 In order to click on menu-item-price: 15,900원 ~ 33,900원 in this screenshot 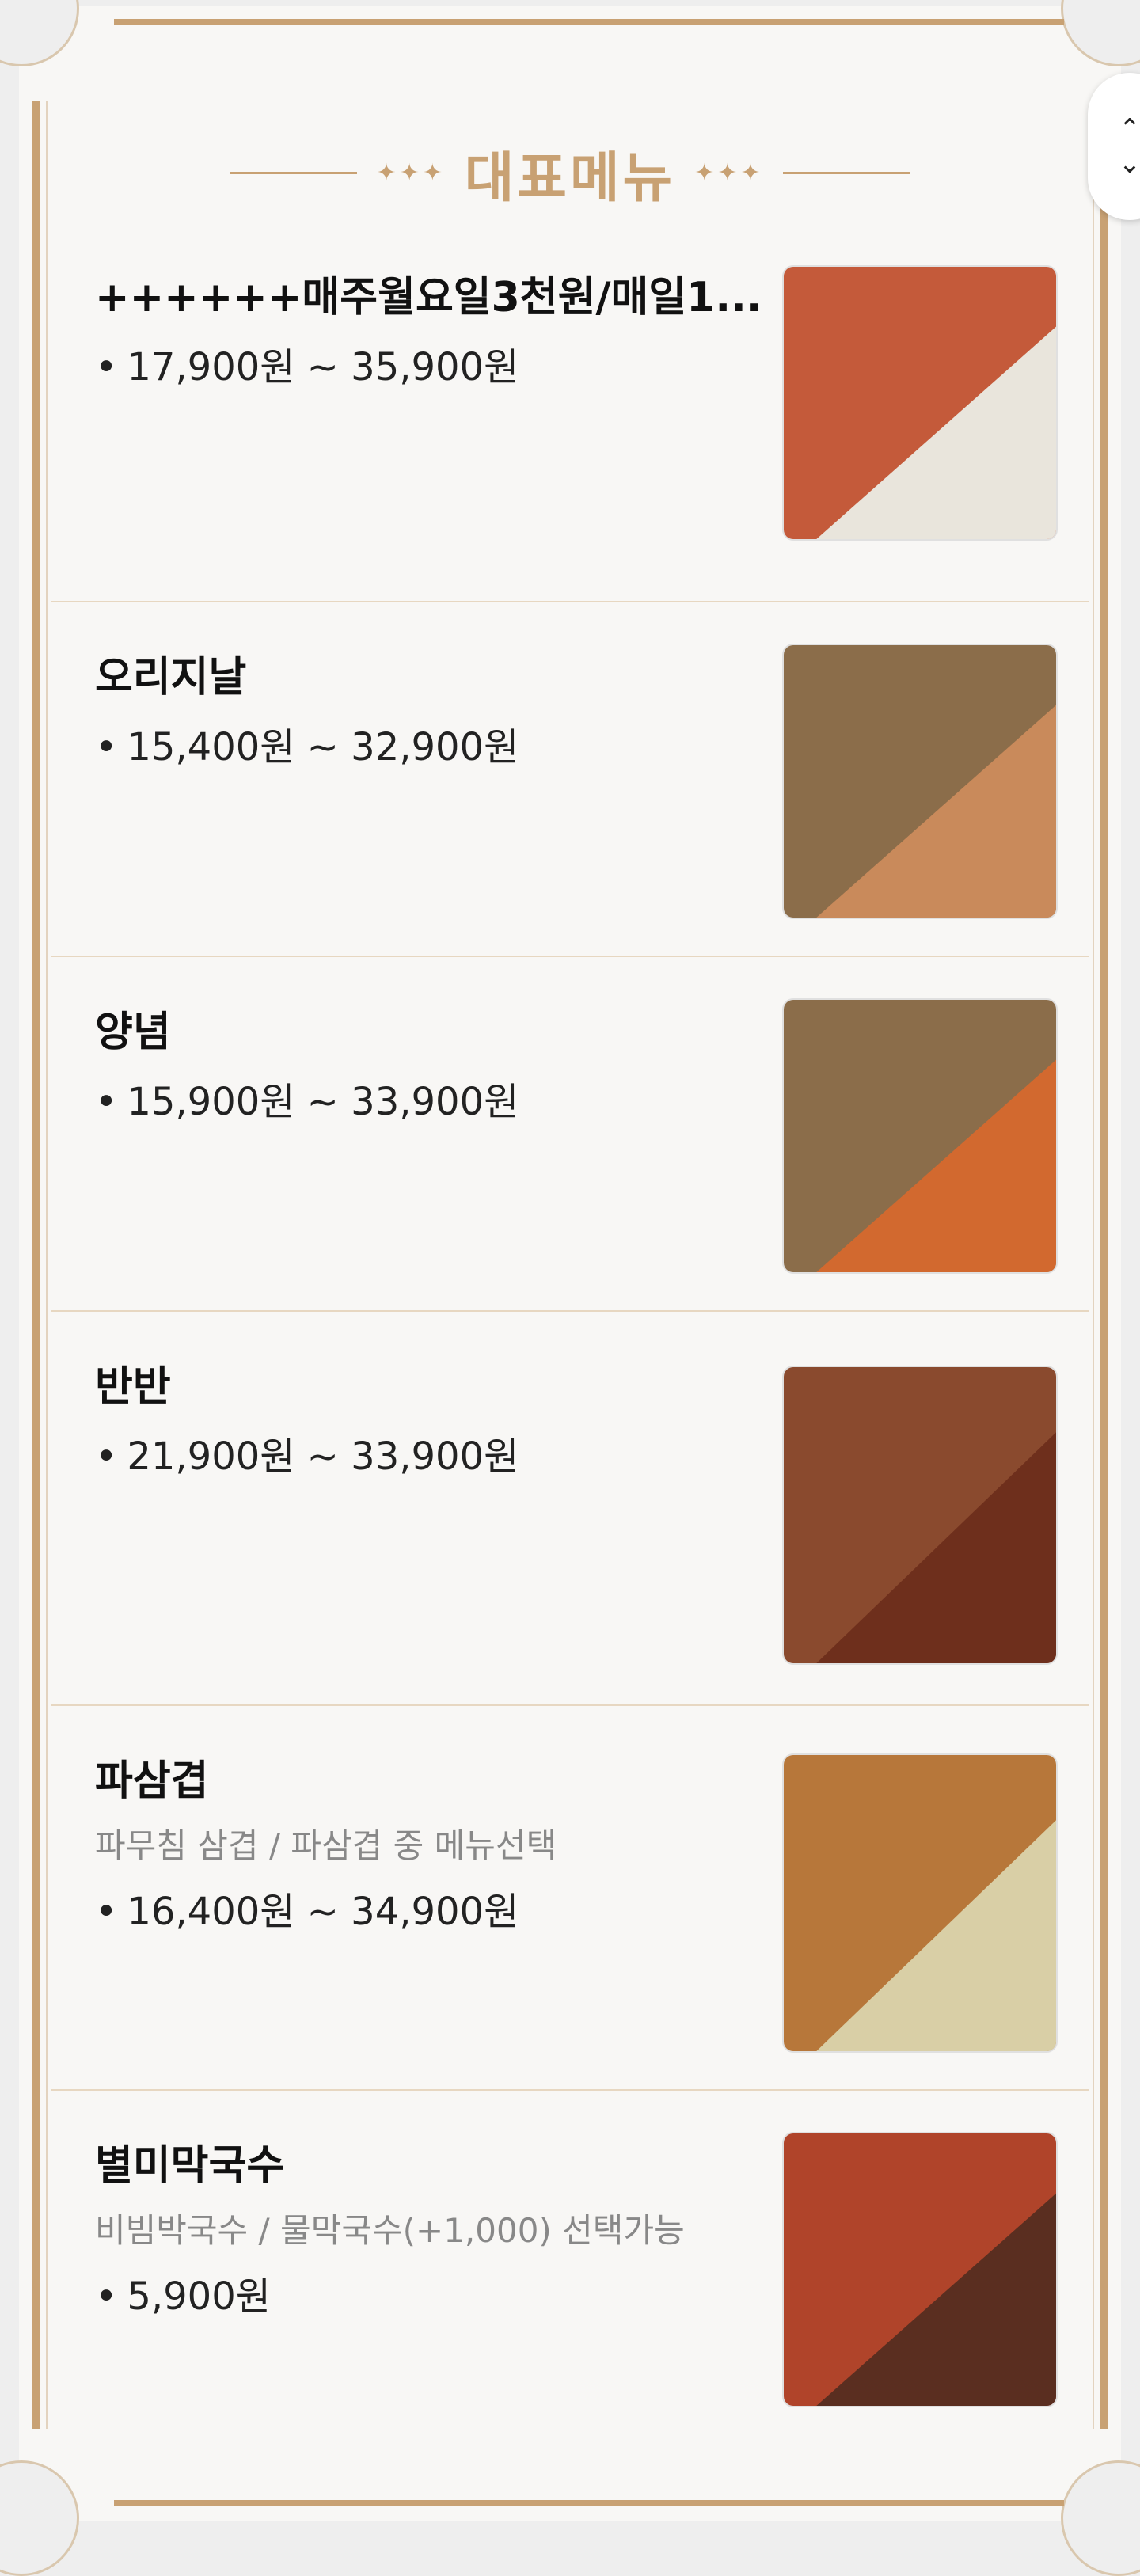, I will do `click(323, 1102)`.